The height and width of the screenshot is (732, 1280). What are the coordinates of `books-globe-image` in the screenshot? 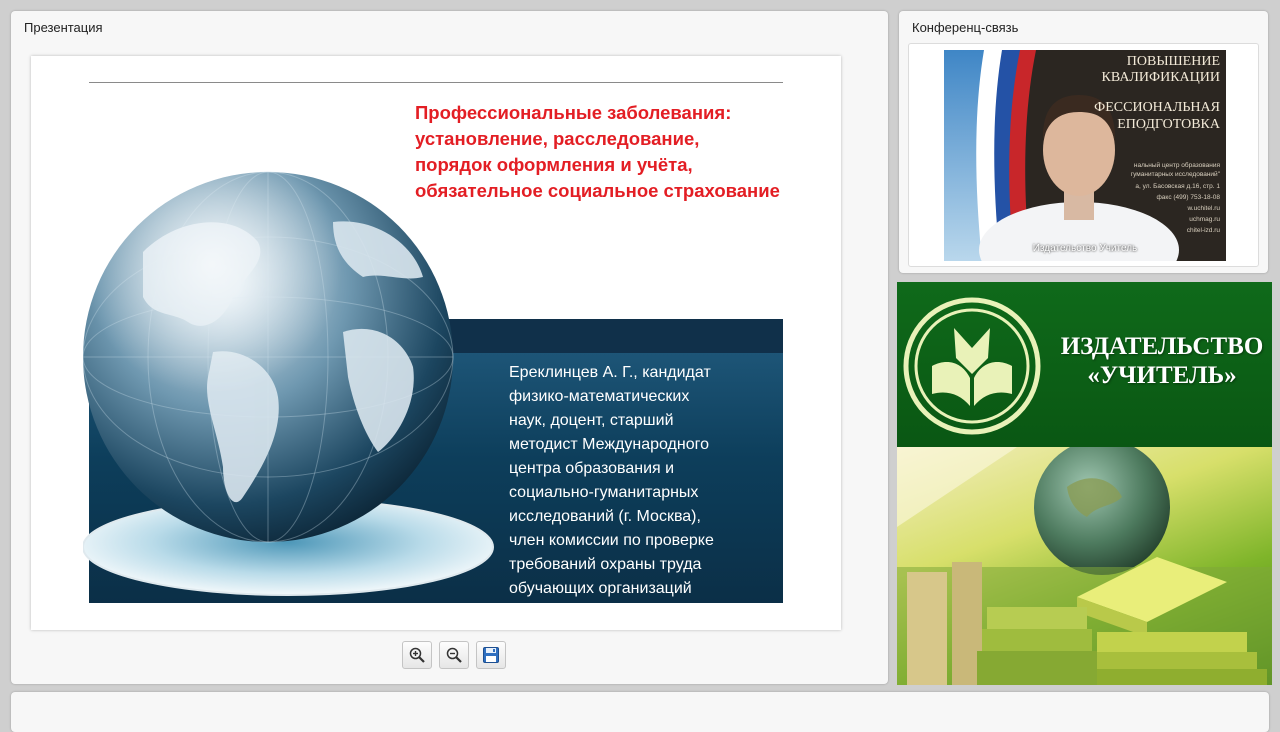 It's located at (1084, 566).